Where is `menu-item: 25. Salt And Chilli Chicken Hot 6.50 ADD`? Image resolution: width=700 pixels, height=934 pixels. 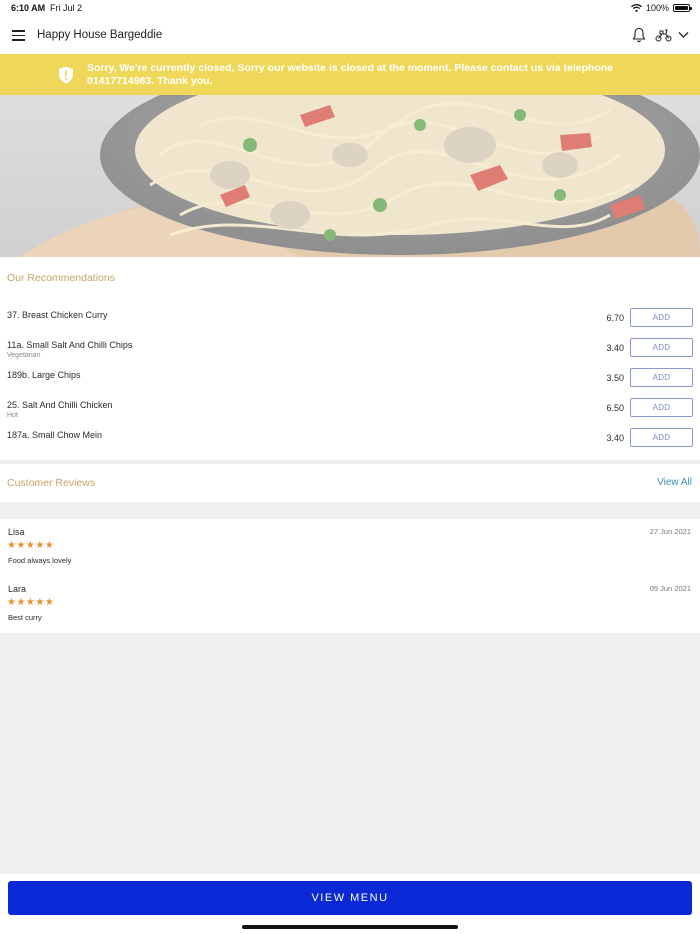
menu-item: 25. Salt And Chilli Chicken Hot 6.50 ADD is located at coordinates (350, 413).